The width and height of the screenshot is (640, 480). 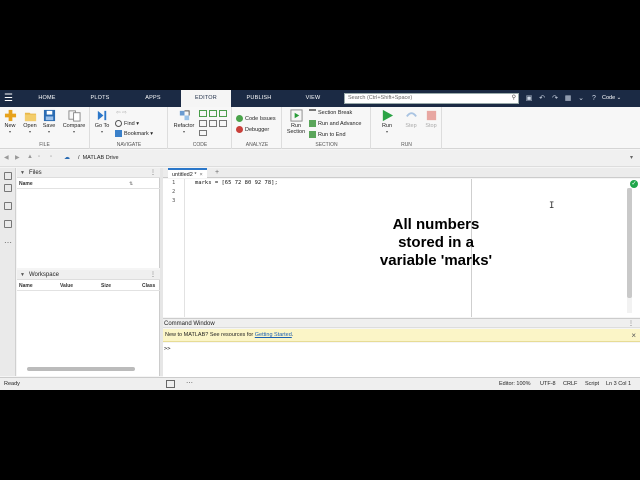 What do you see at coordinates (327, 135) in the screenshot?
I see `run-to-end-button: Run to End` at bounding box center [327, 135].